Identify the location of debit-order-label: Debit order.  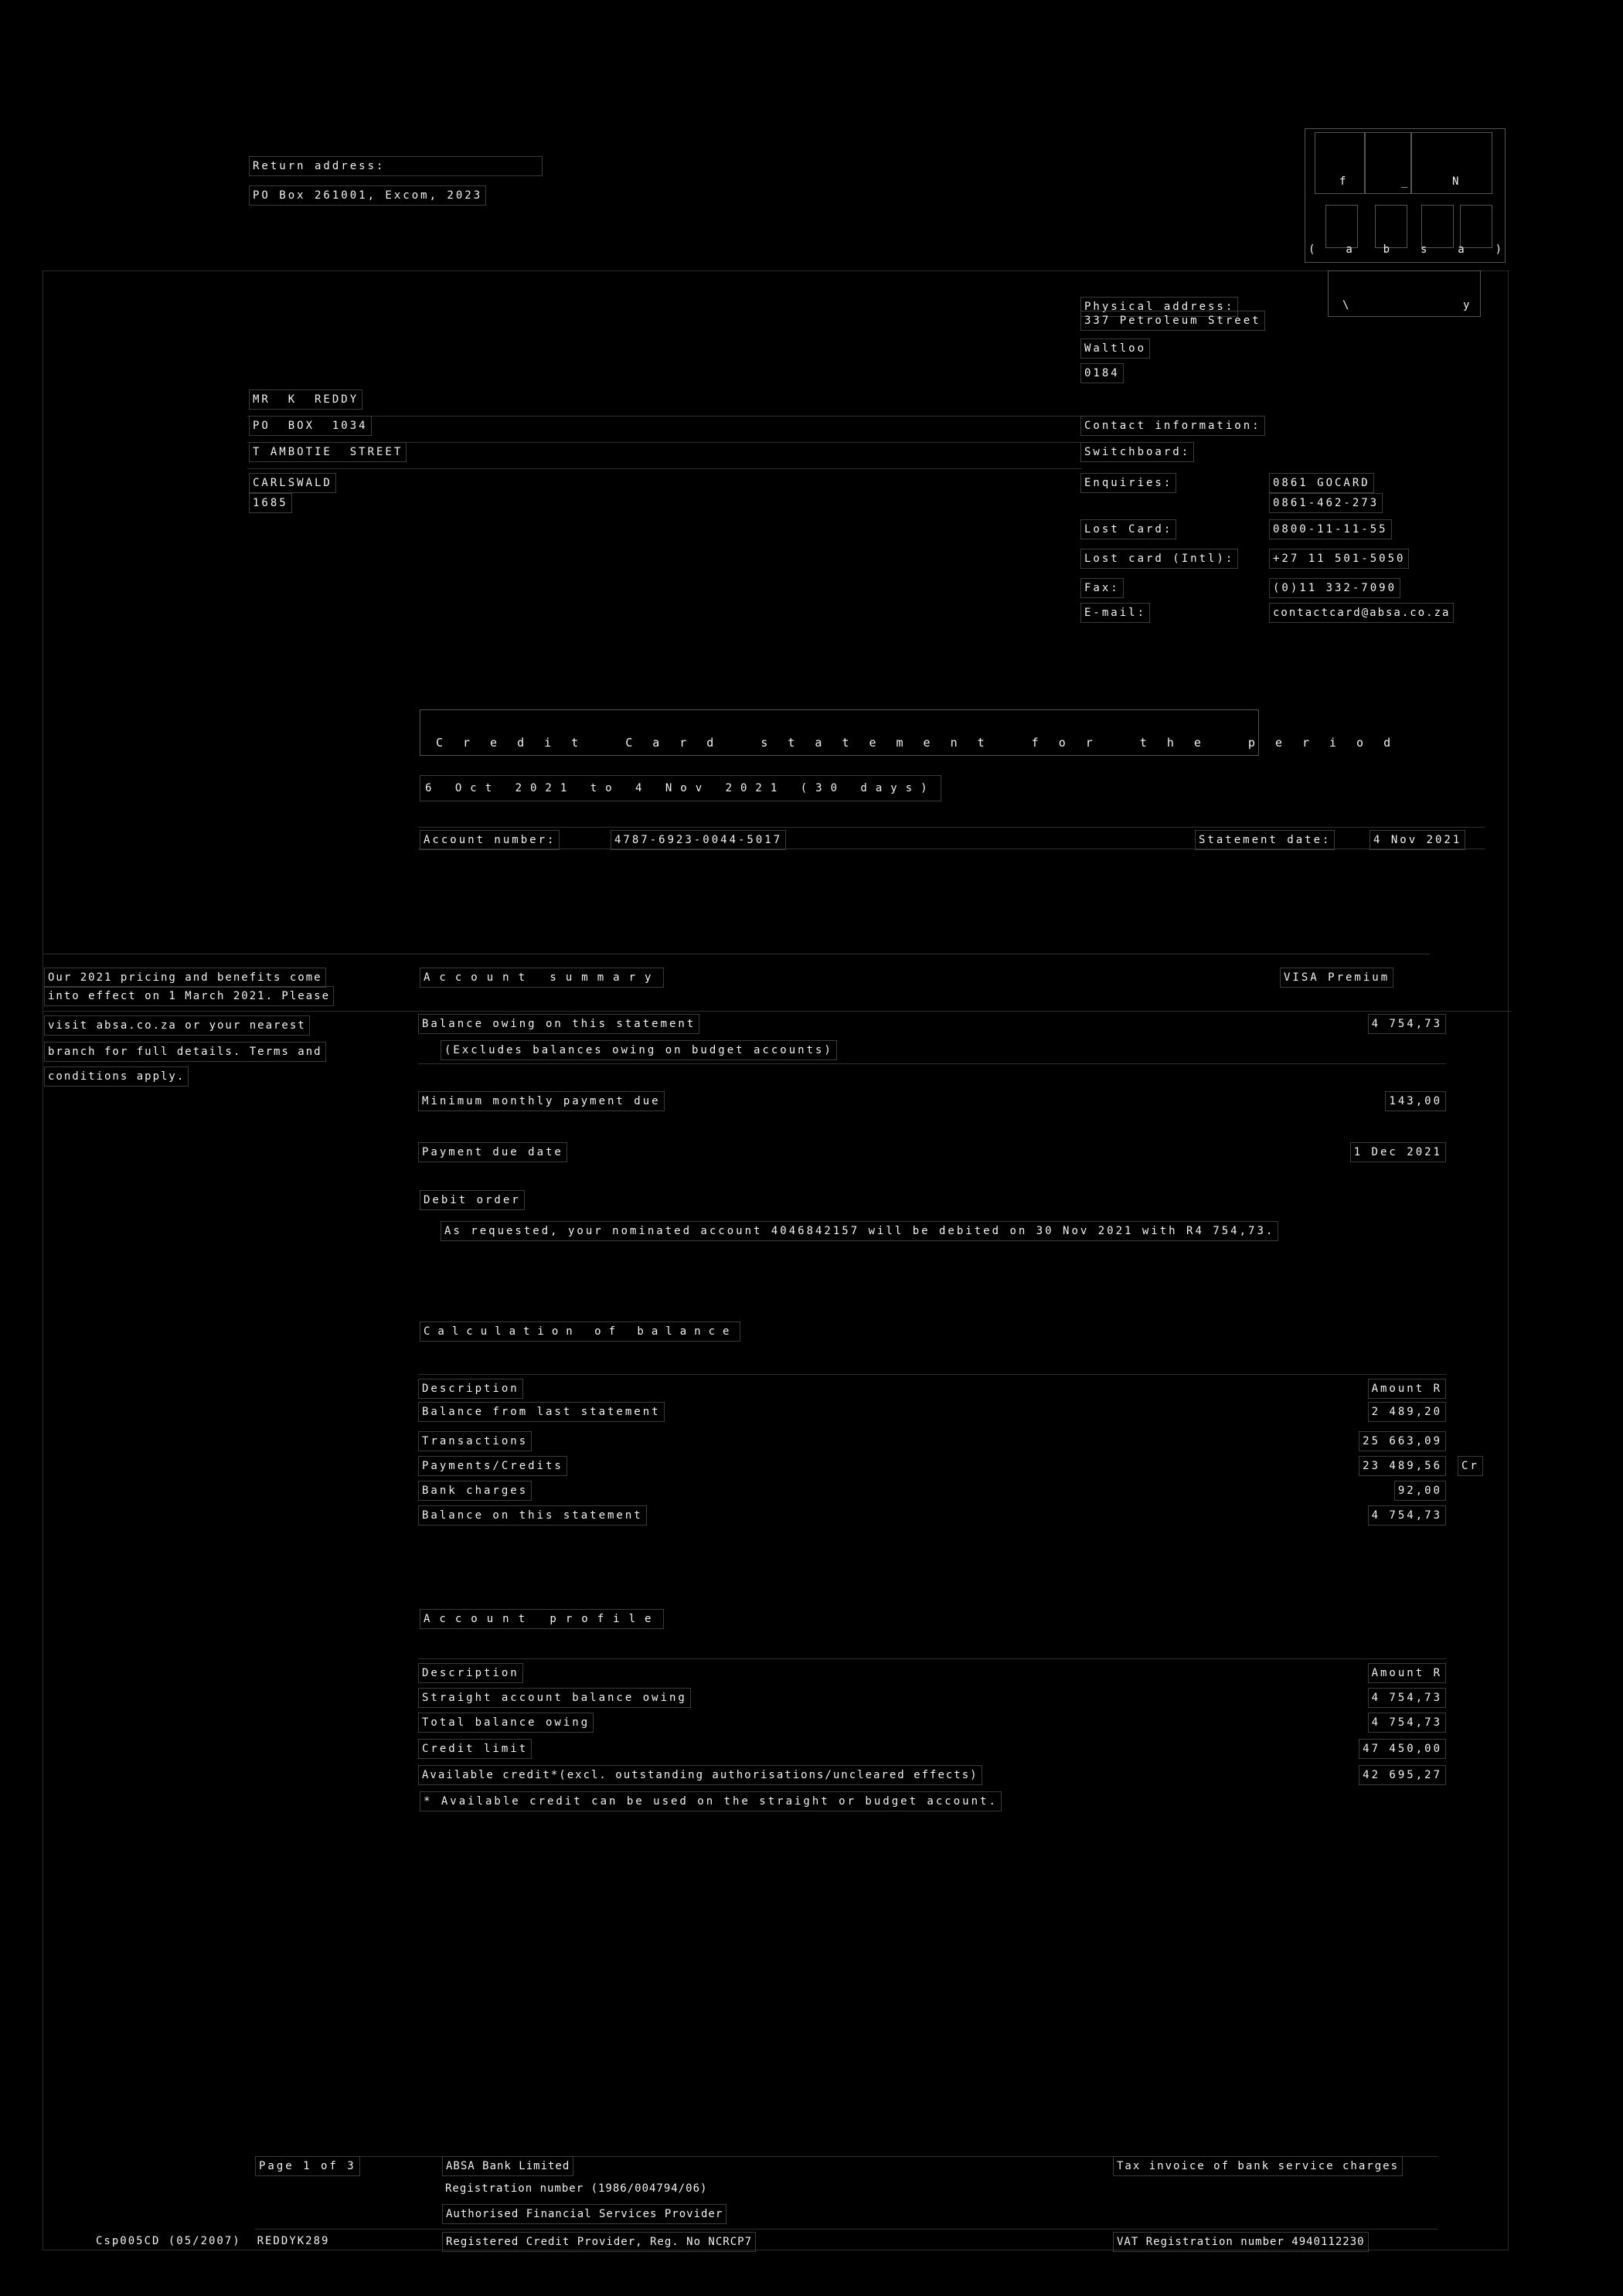
(472, 1200).